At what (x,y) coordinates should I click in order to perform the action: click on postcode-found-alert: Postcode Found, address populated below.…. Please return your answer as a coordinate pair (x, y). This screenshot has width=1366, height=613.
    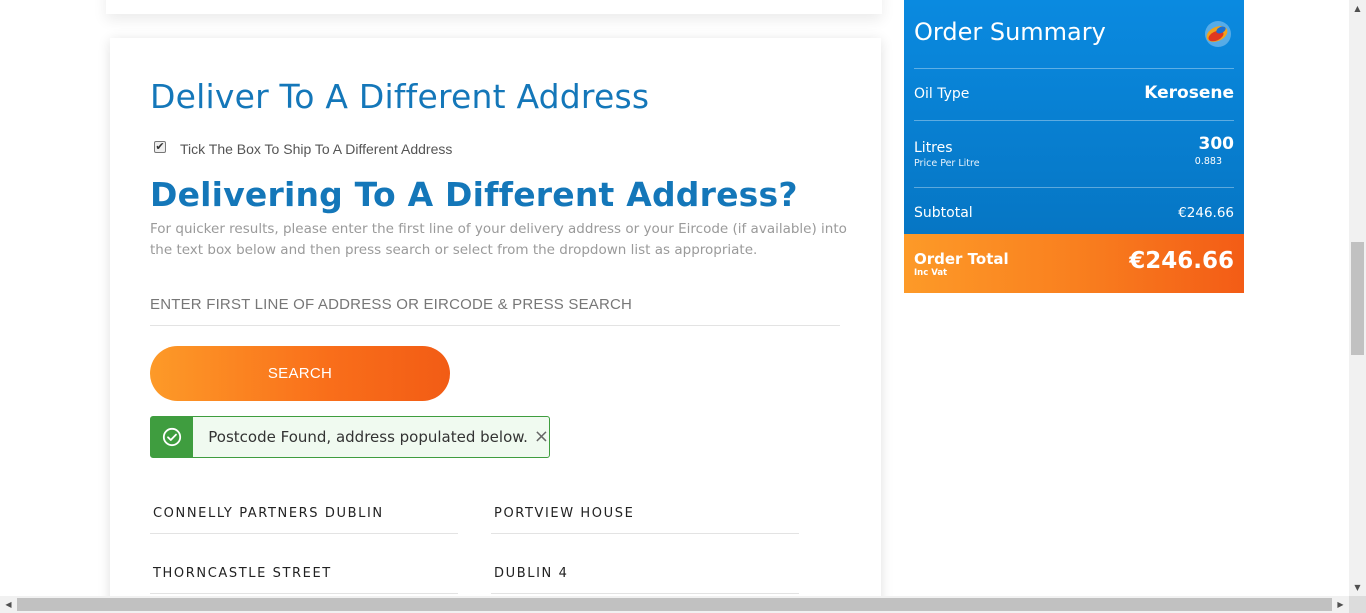
    Looking at the image, I should click on (350, 437).